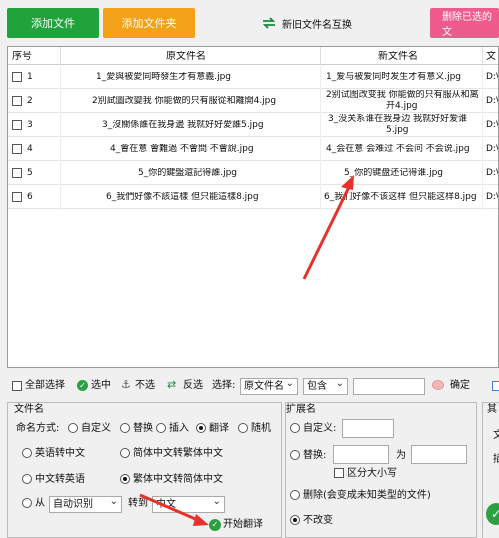 The height and width of the screenshot is (538, 499). What do you see at coordinates (53, 480) in the screenshot?
I see `opt-zh-to-en: 中文转英语` at bounding box center [53, 480].